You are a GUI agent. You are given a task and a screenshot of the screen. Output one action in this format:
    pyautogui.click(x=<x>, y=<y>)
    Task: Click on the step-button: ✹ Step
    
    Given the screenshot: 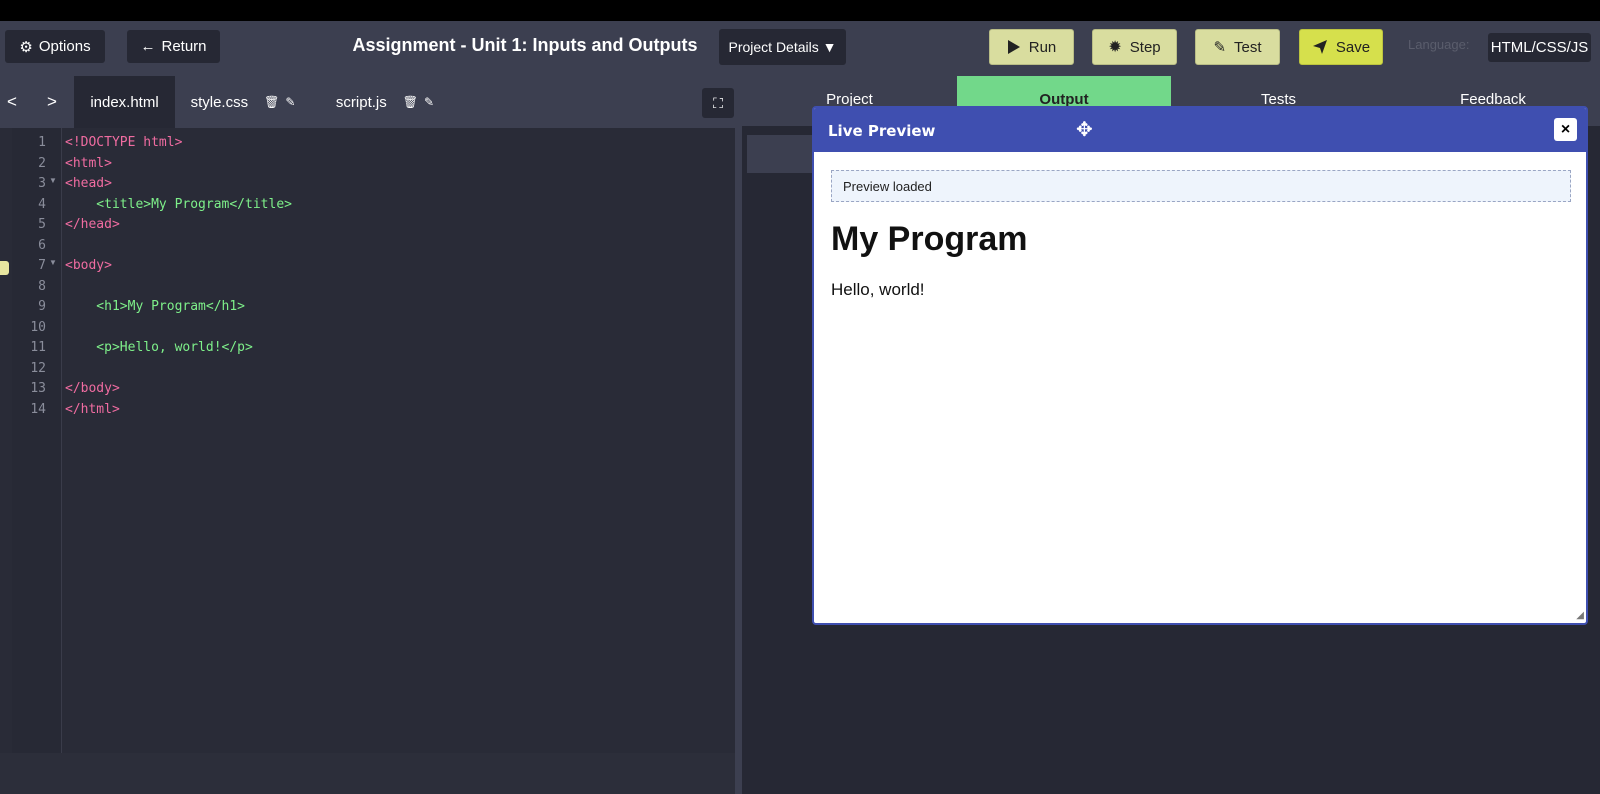 What is the action you would take?
    pyautogui.click(x=1134, y=47)
    